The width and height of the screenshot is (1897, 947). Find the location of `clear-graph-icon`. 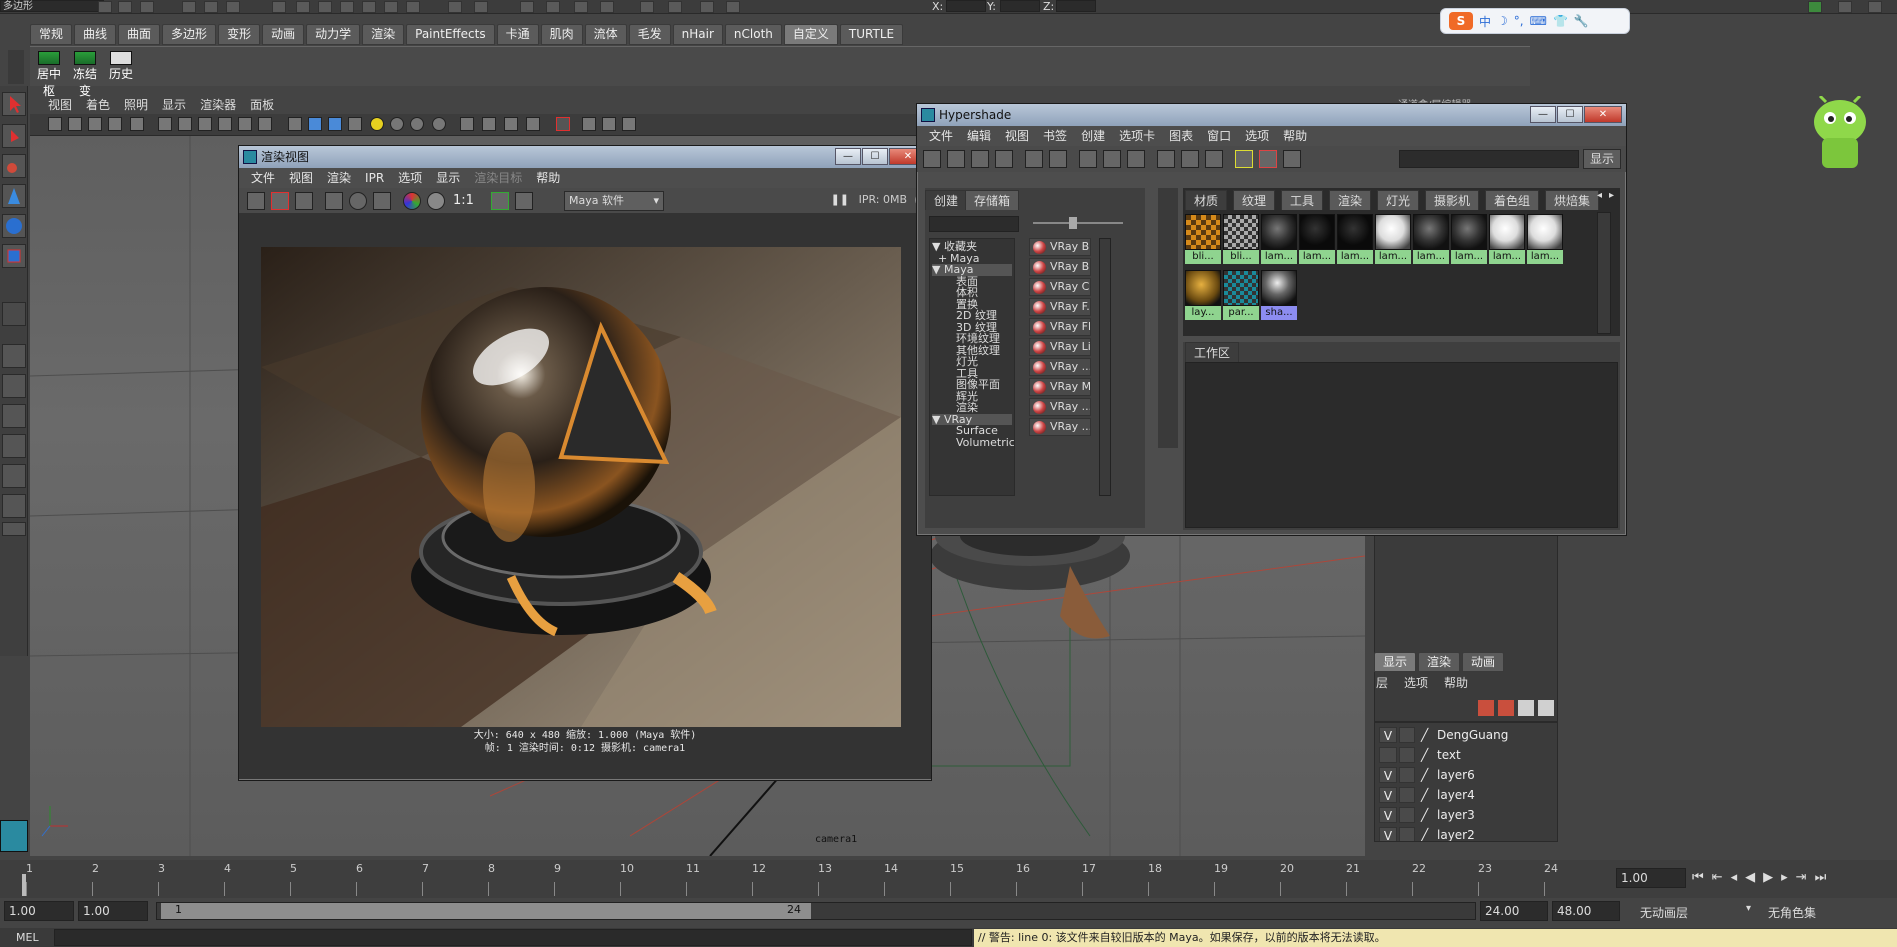

clear-graph-icon is located at coordinates (1058, 159).